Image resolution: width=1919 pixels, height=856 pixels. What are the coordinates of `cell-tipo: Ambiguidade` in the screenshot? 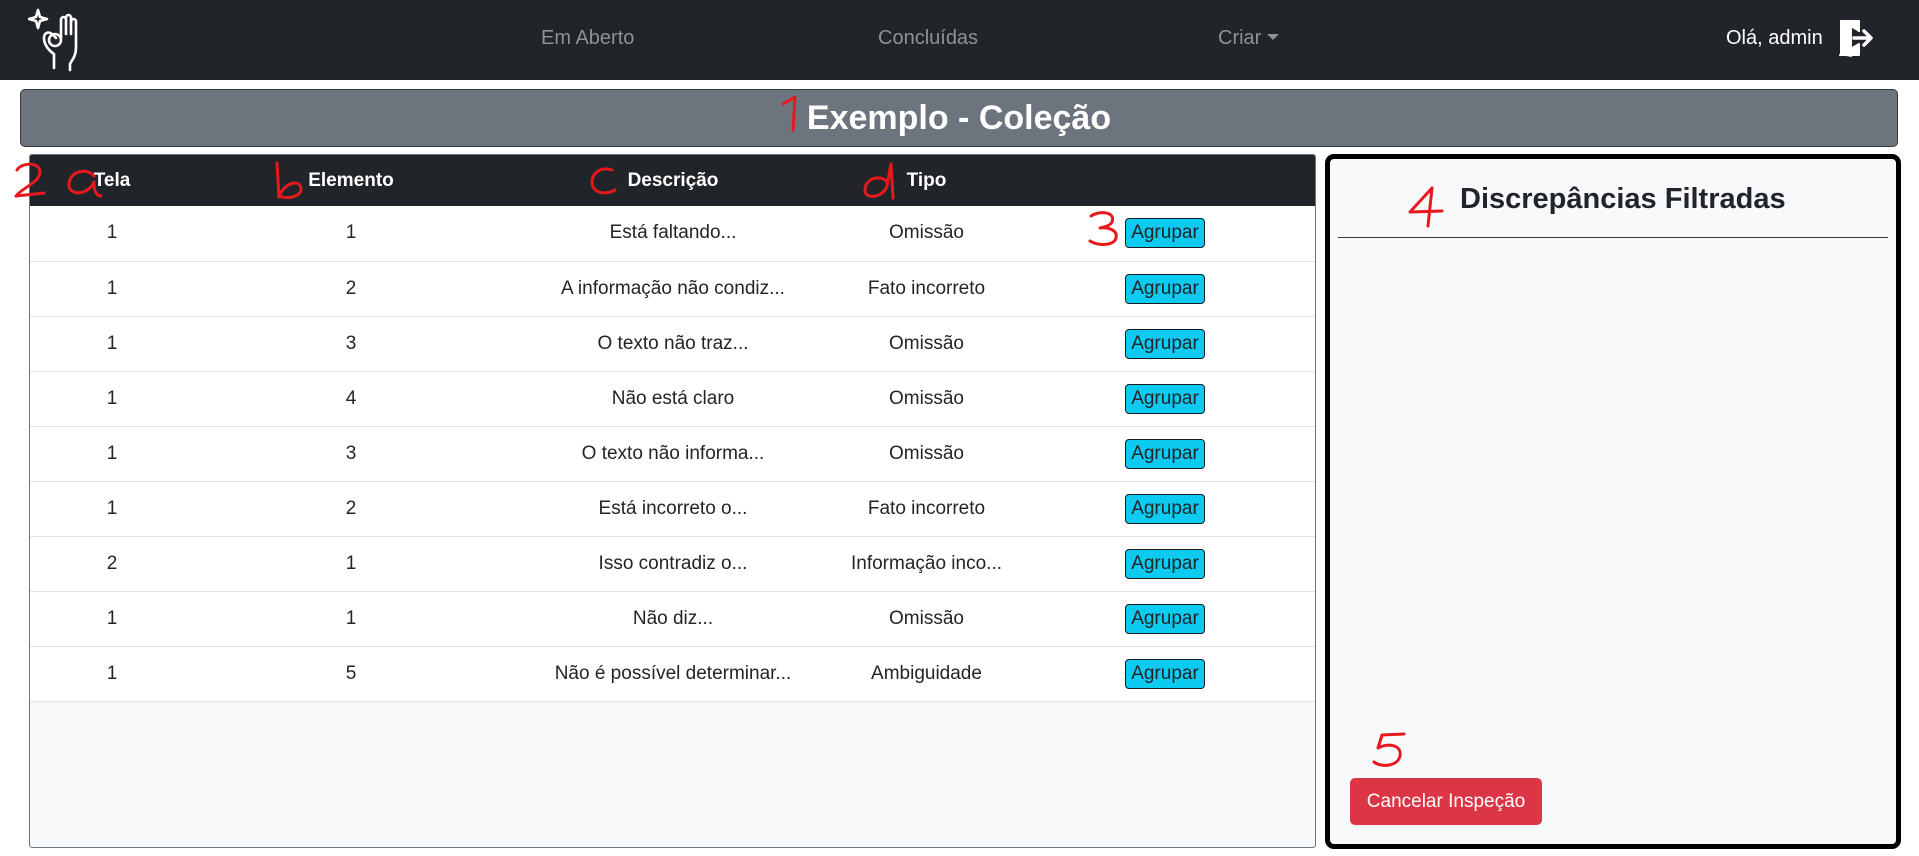 It's located at (926, 673).